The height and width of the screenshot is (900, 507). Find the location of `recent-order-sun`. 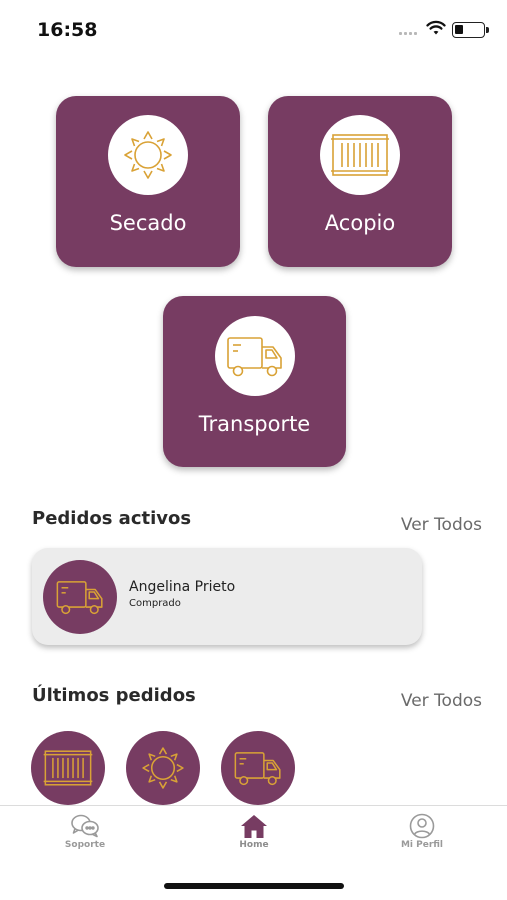

recent-order-sun is located at coordinates (163, 768).